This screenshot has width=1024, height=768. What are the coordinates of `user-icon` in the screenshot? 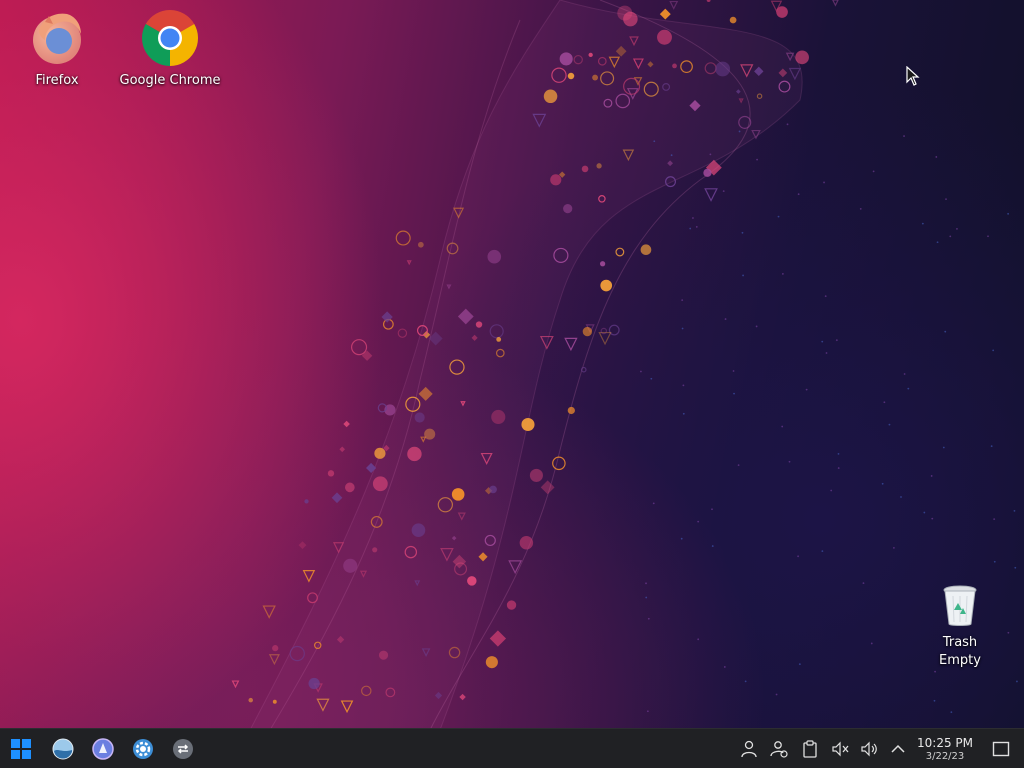 It's located at (749, 749).